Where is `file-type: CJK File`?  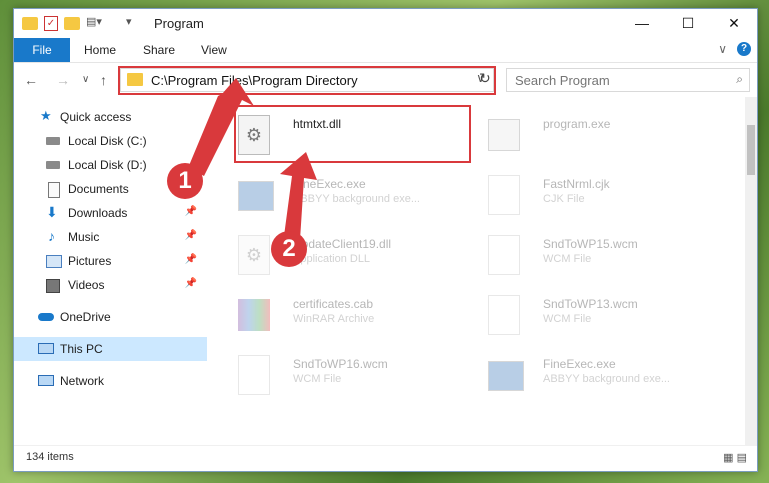 file-type: CJK File is located at coordinates (564, 199).